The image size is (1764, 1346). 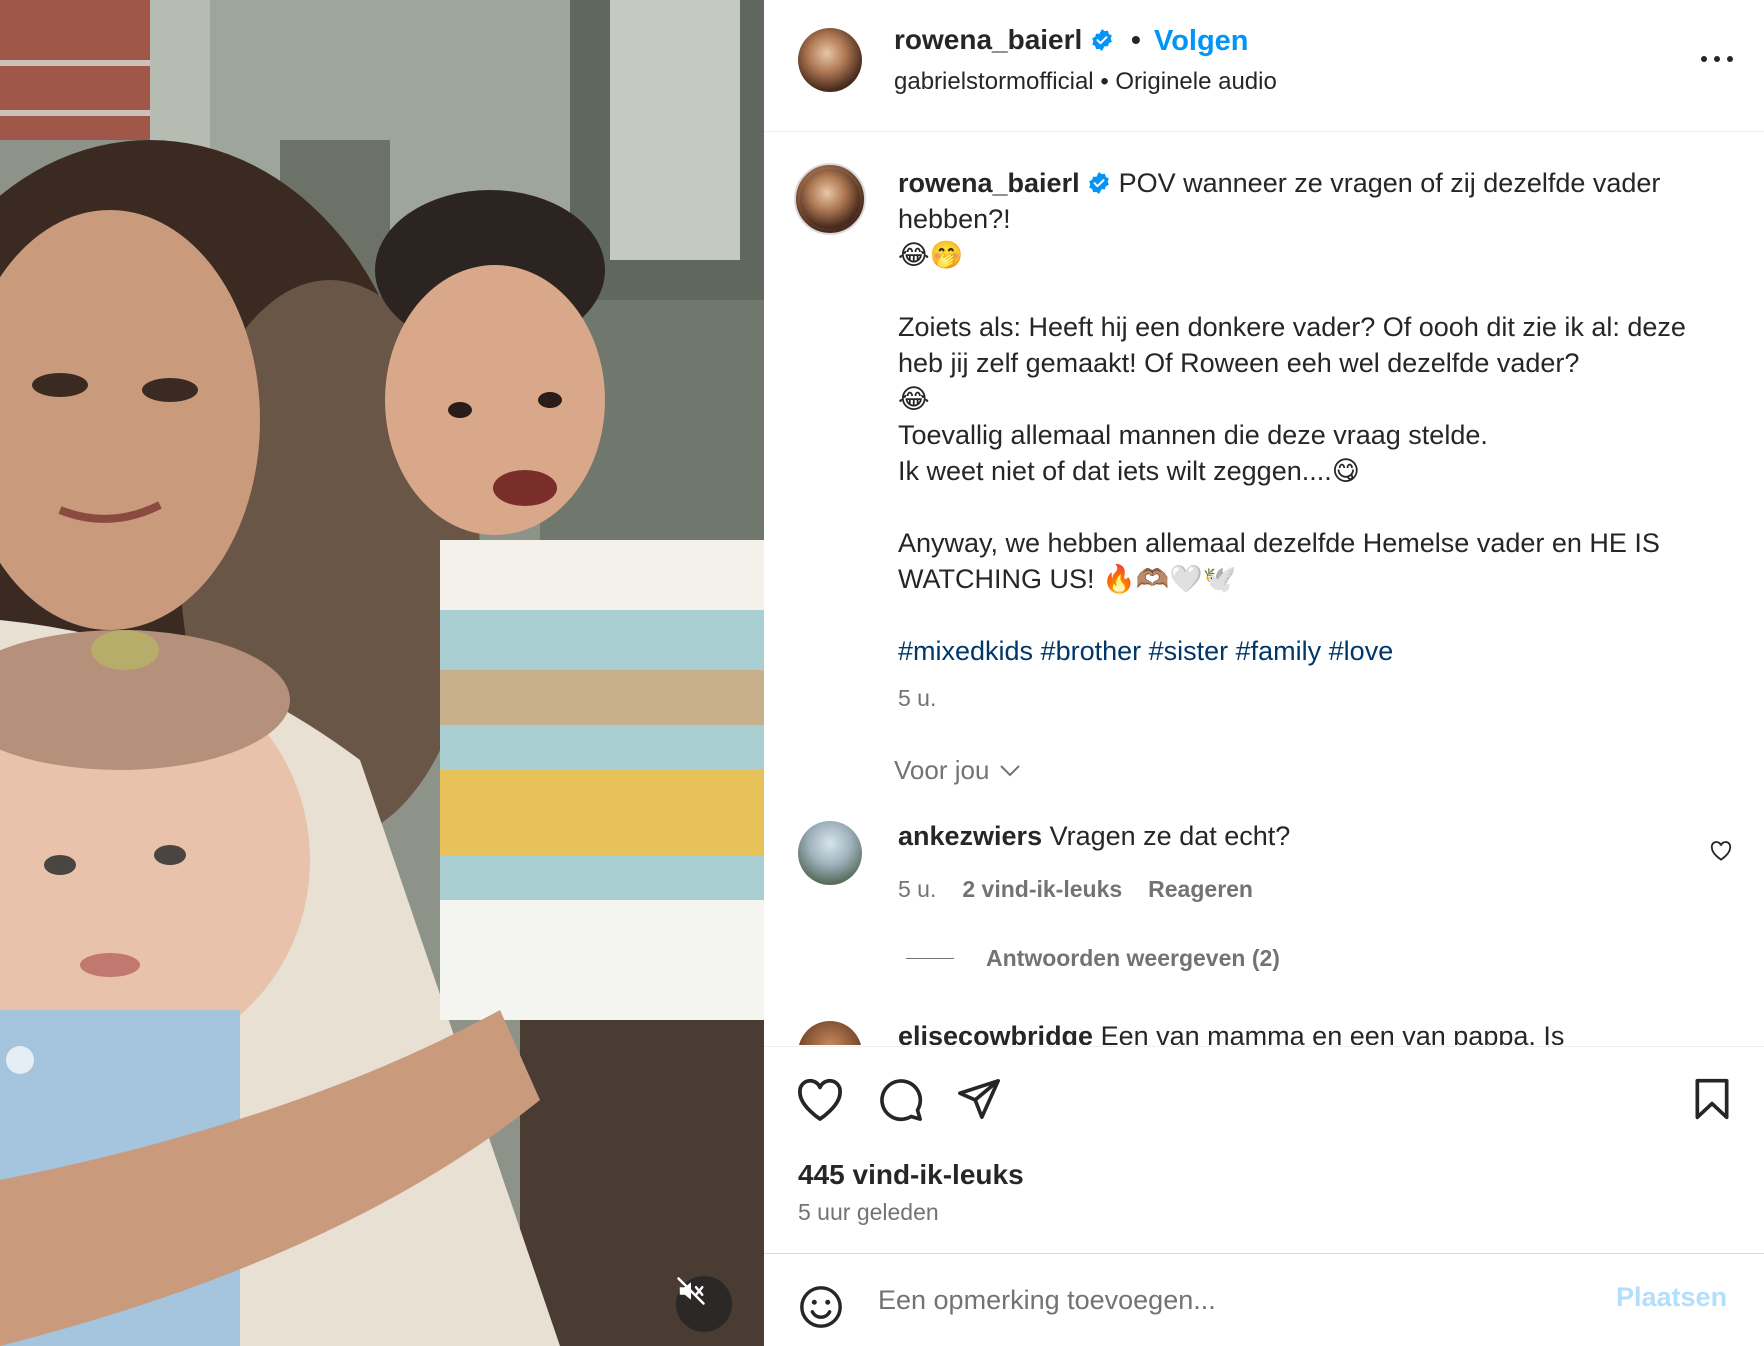 What do you see at coordinates (821, 1307) in the screenshot?
I see `emoji-icon` at bounding box center [821, 1307].